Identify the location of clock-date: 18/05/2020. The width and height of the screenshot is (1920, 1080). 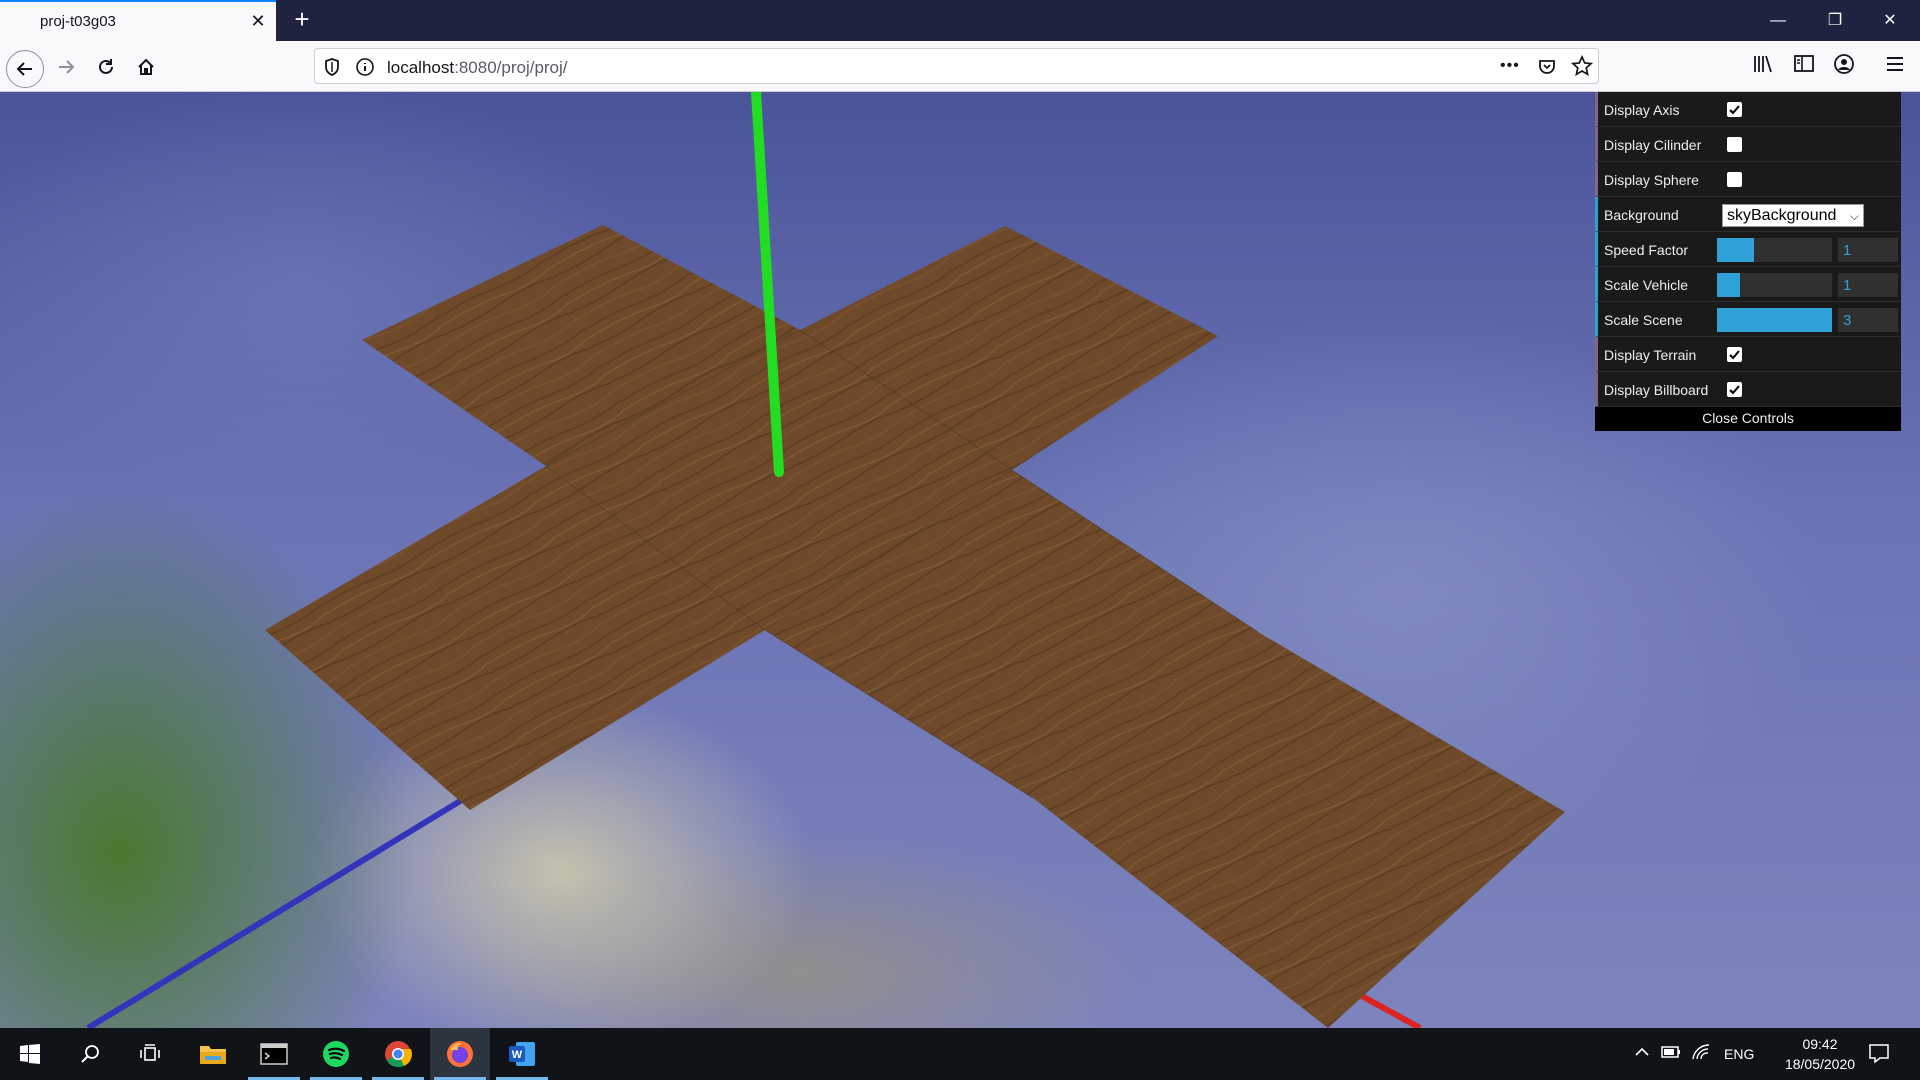
(1820, 1064).